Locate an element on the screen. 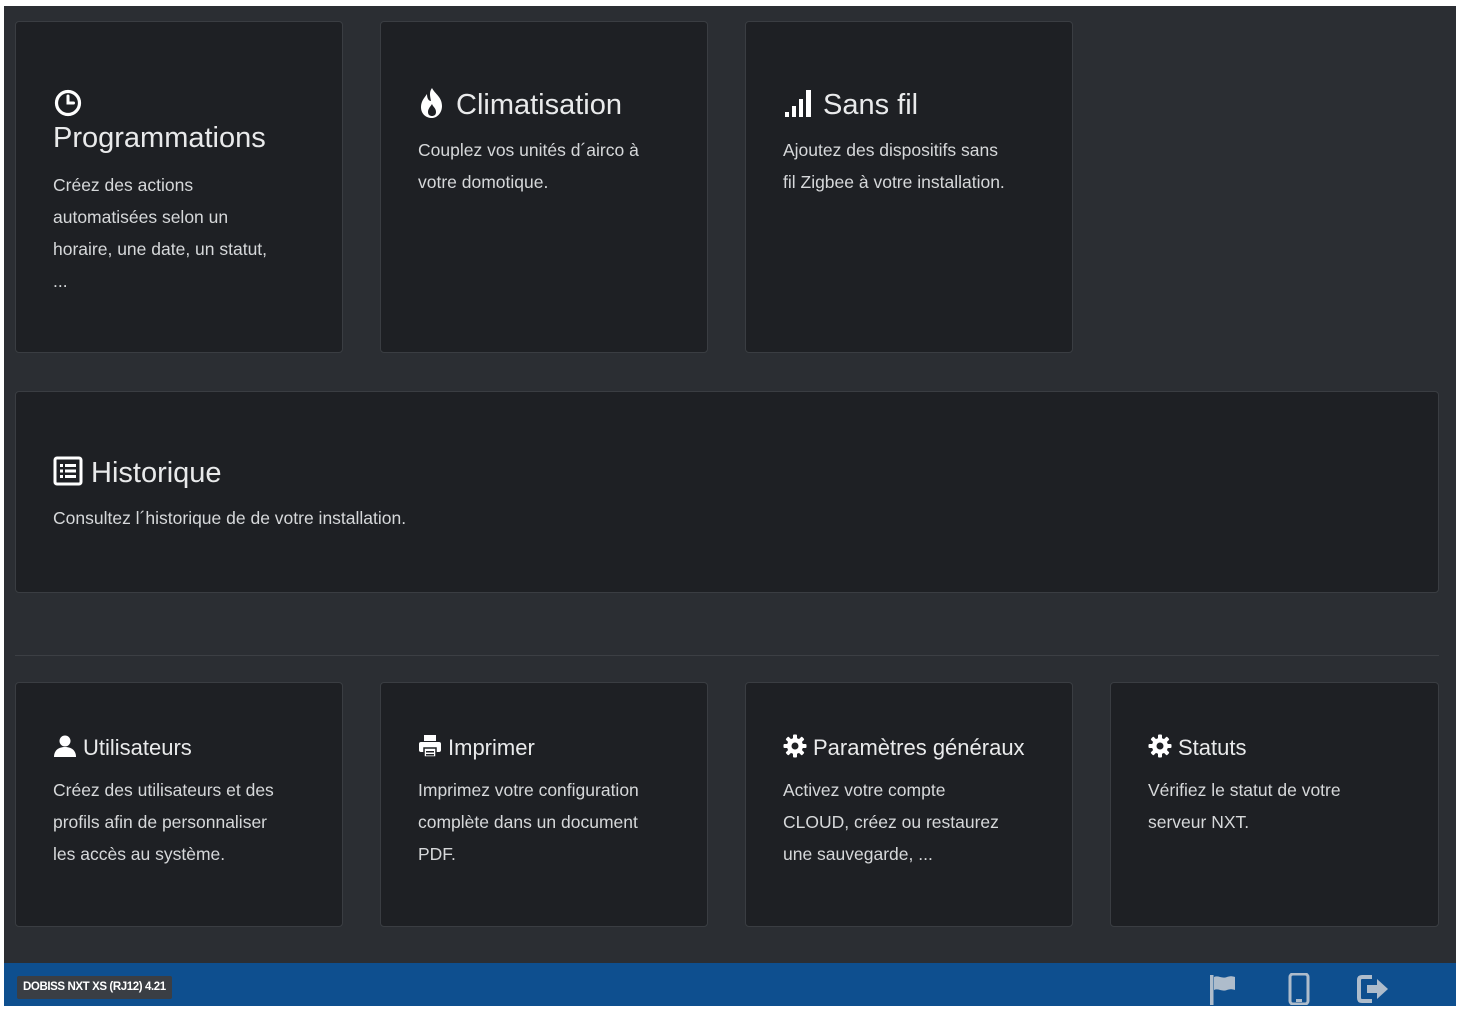 This screenshot has height=1010, width=1463. printer-icon is located at coordinates (430, 748).